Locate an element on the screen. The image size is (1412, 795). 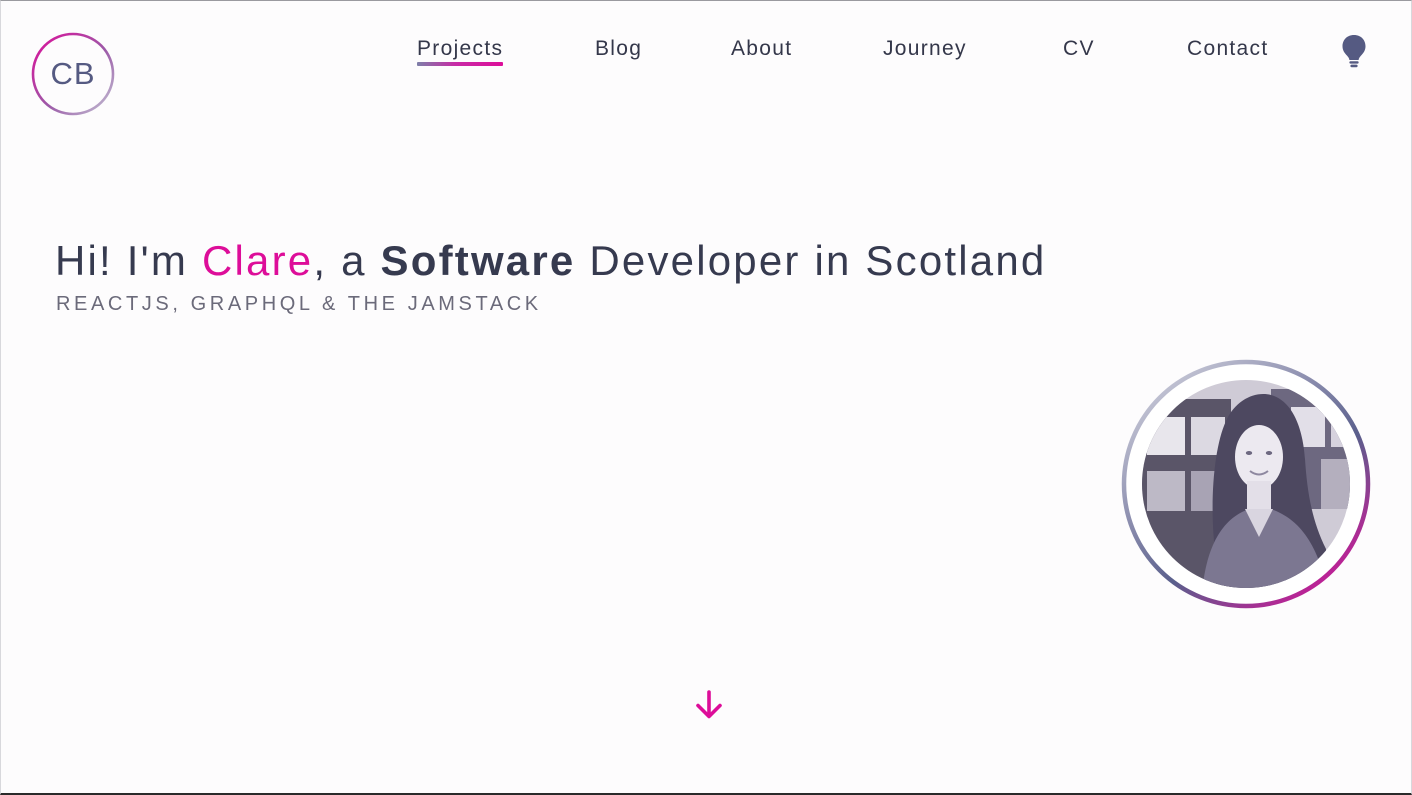
hero-role-strong: Software is located at coordinates (478, 260).